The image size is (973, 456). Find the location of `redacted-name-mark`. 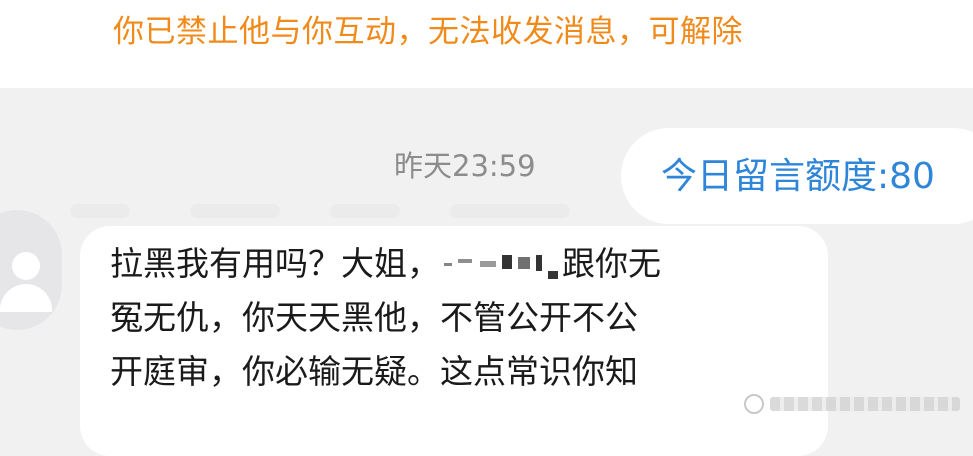

redacted-name-mark is located at coordinates (501, 265).